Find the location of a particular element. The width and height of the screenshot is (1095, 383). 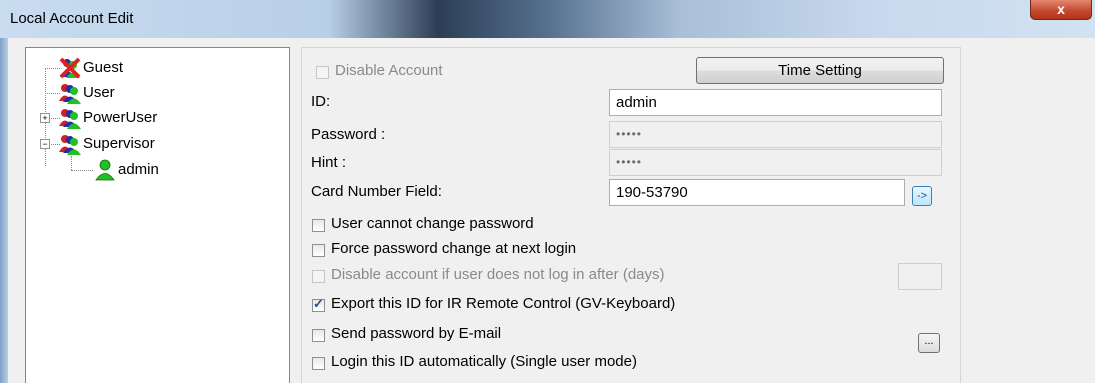

arrow-right-icon: -> is located at coordinates (922, 196).